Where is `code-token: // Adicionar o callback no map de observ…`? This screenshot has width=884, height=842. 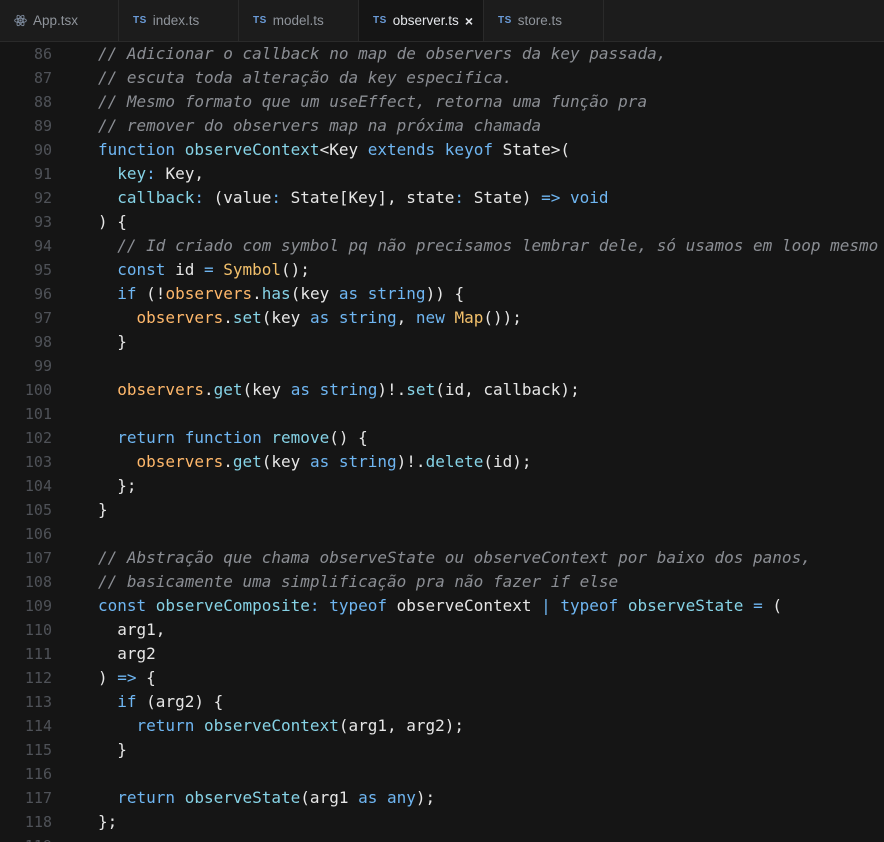 code-token: // Adicionar o callback no map de observ… is located at coordinates (382, 53).